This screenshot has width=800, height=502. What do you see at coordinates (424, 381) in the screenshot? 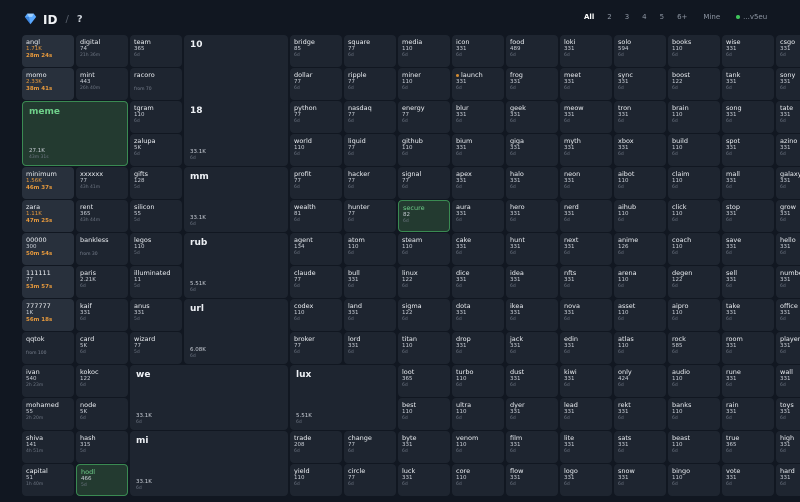
I see `name-tile-loot: loot 365 6d` at bounding box center [424, 381].